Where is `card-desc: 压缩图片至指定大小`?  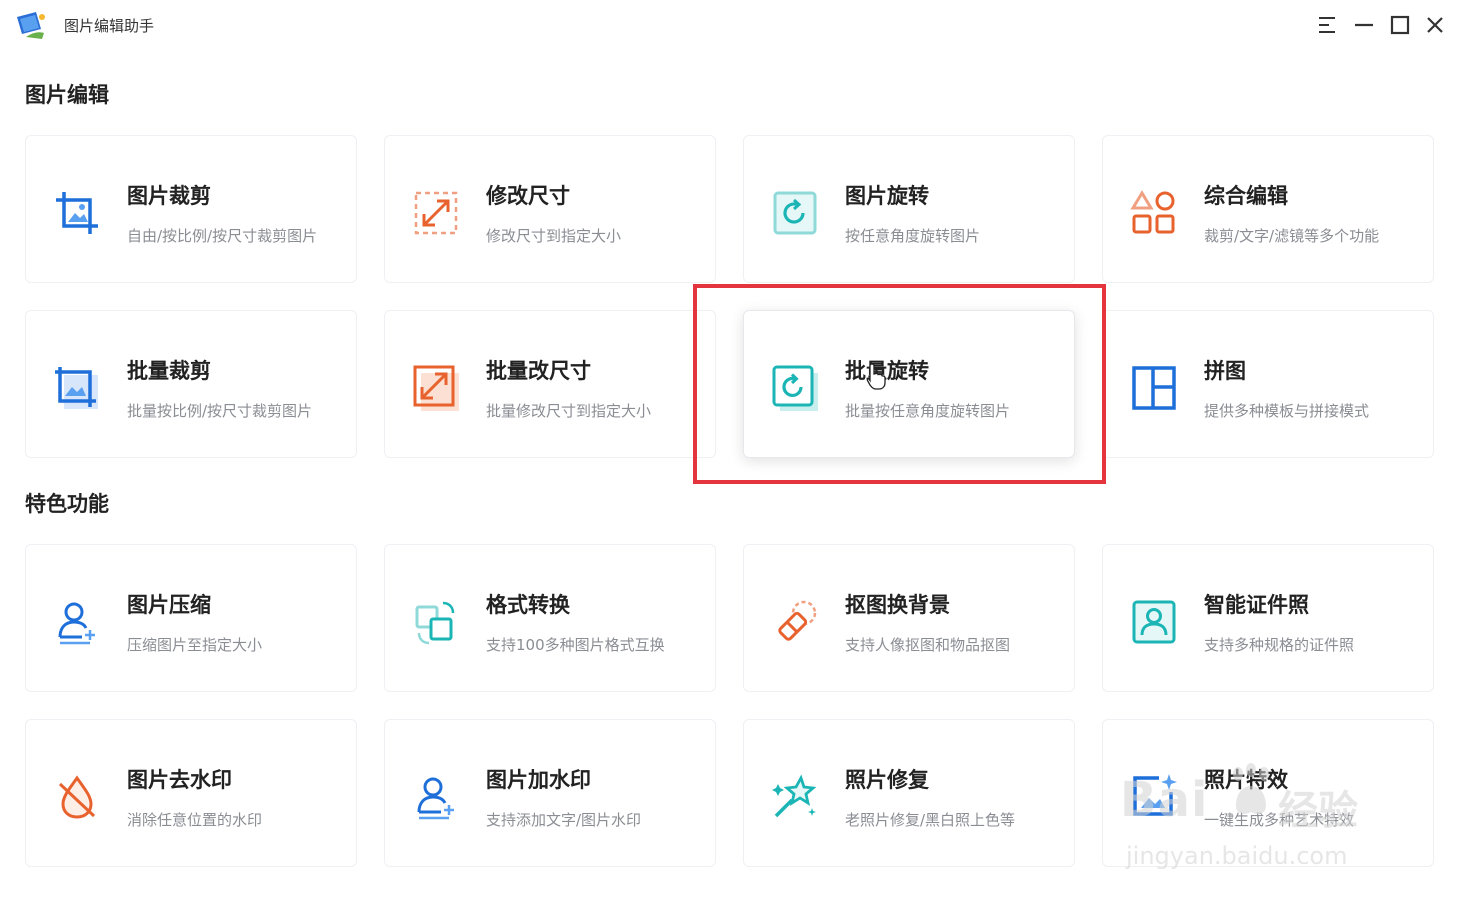
card-desc: 压缩图片至指定大小 is located at coordinates (195, 645).